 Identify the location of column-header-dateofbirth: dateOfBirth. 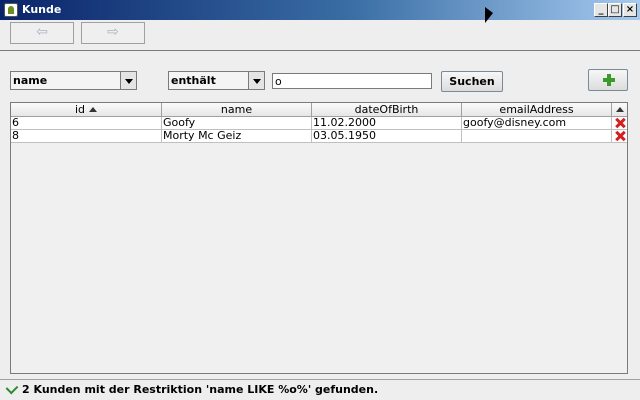
(387, 110).